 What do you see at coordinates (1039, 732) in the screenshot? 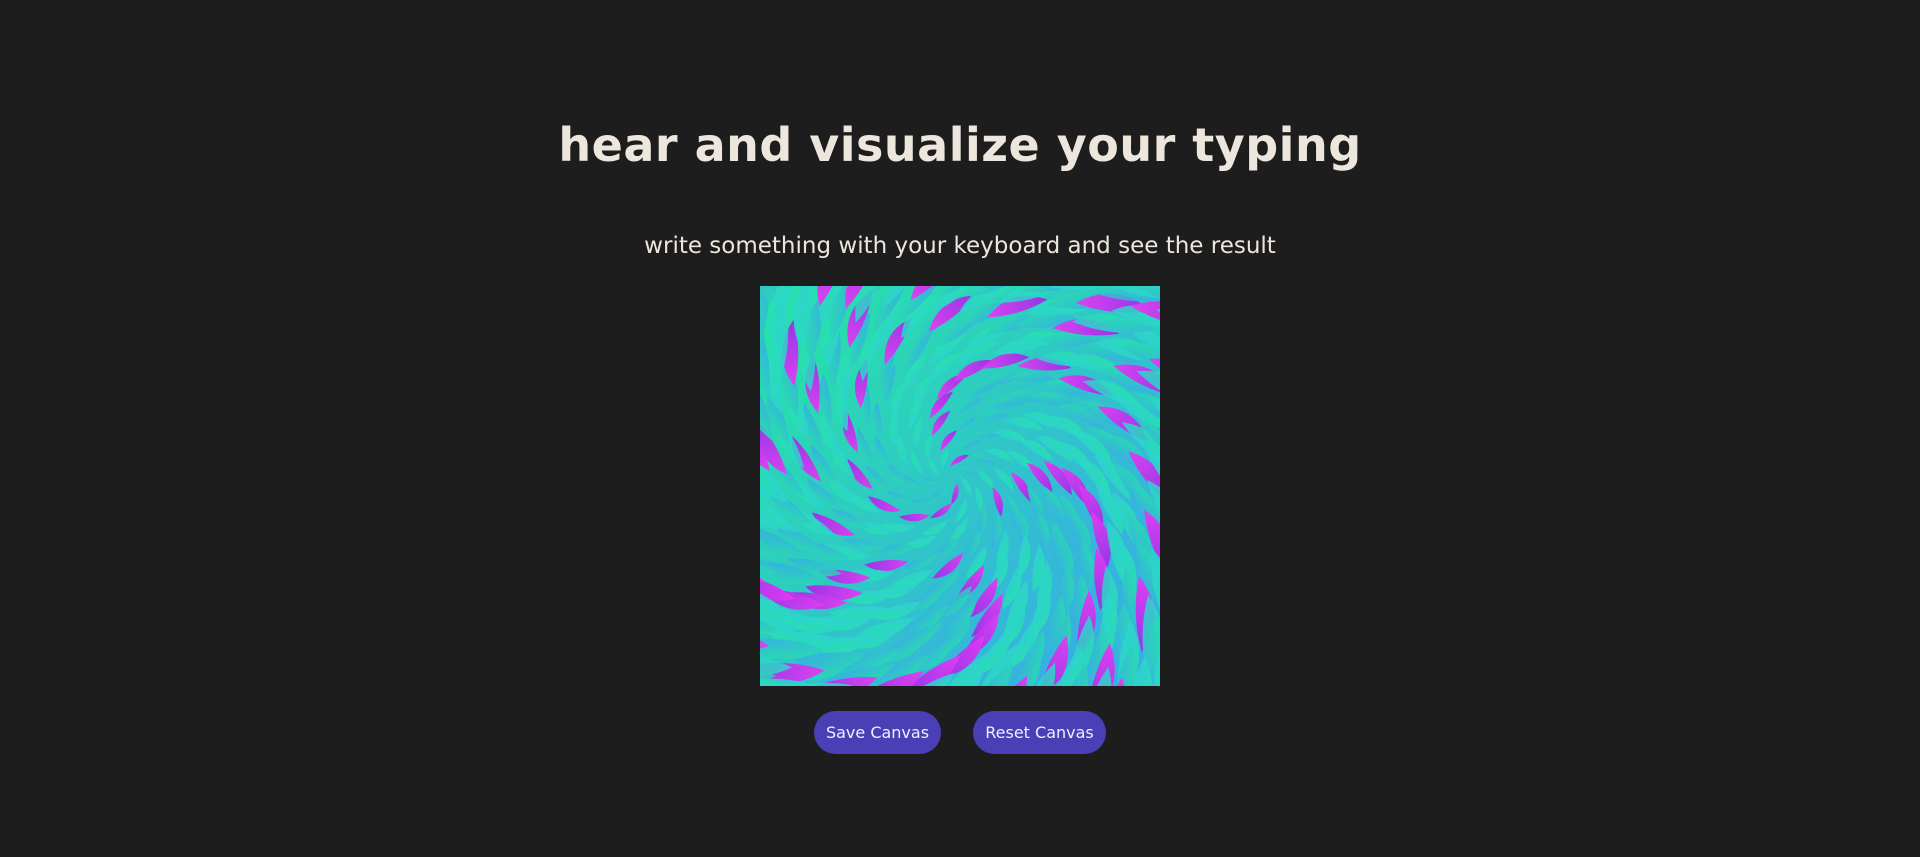
I see `reset-canvas-button: Reset Canvas` at bounding box center [1039, 732].